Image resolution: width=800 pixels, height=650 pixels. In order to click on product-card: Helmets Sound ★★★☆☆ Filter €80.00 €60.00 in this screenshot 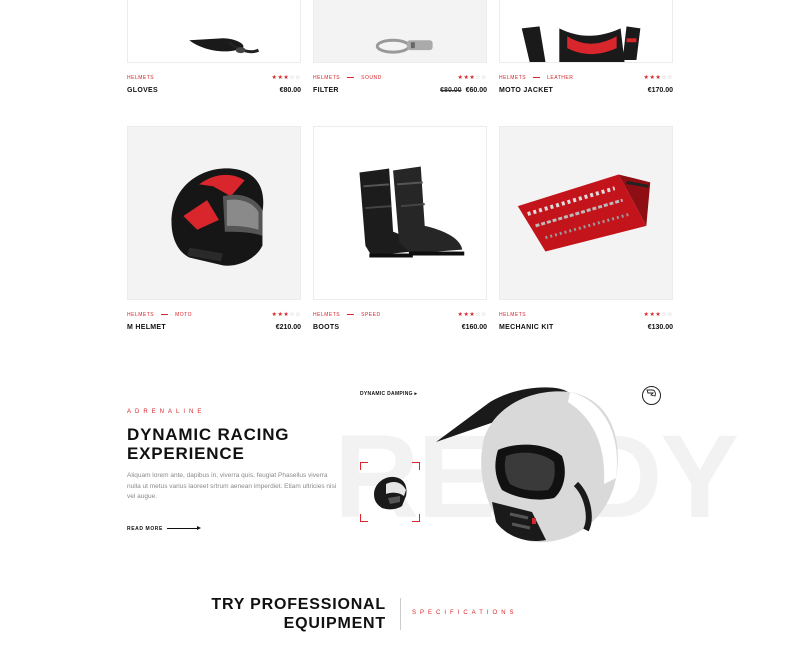, I will do `click(400, 47)`.